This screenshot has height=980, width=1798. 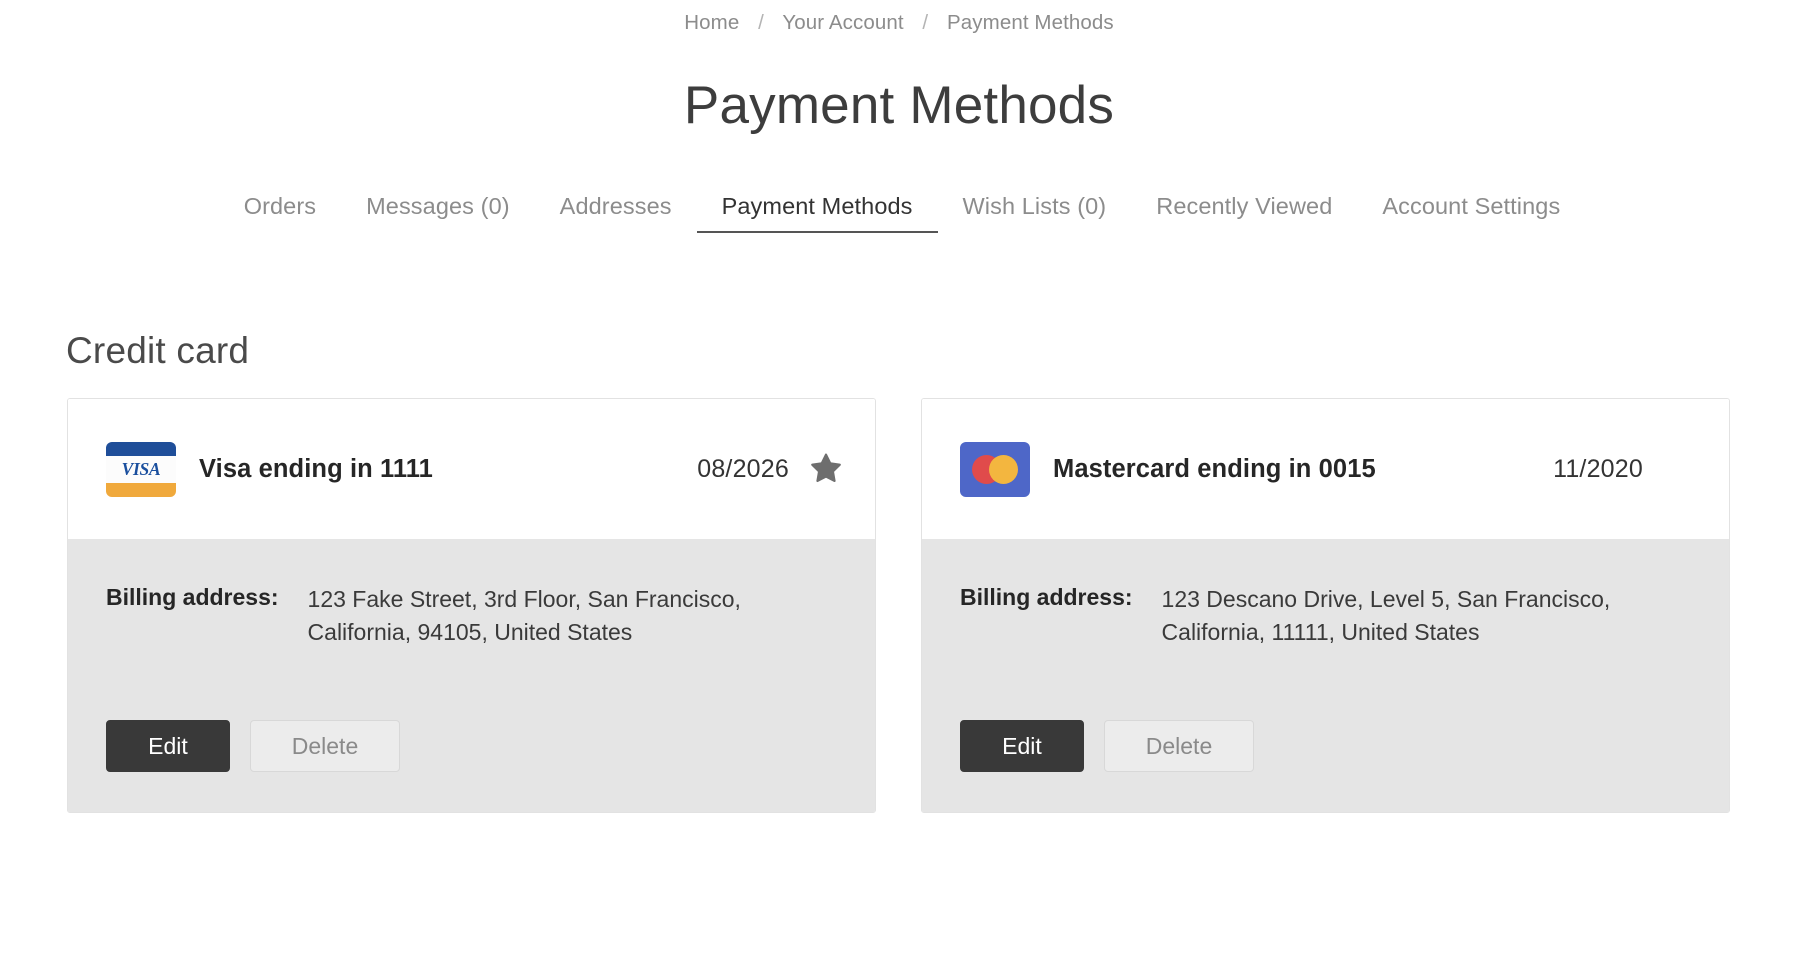 I want to click on breadcrumb-item-payment-methods: Payment Methods, so click(x=1030, y=22).